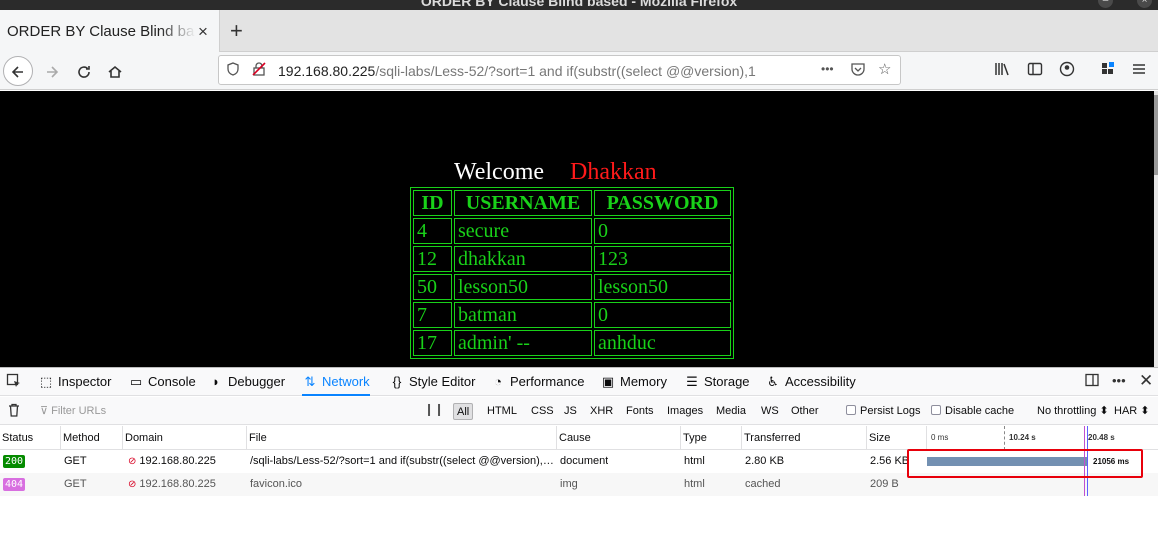  What do you see at coordinates (216, 381) in the screenshot?
I see `debugger-icon: ◗` at bounding box center [216, 381].